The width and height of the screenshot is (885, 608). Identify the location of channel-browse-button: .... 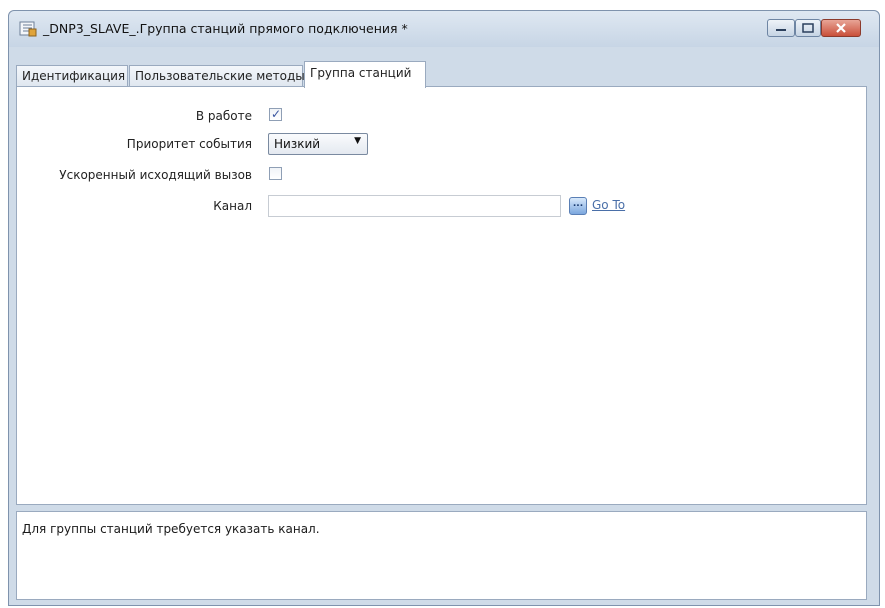
(578, 206).